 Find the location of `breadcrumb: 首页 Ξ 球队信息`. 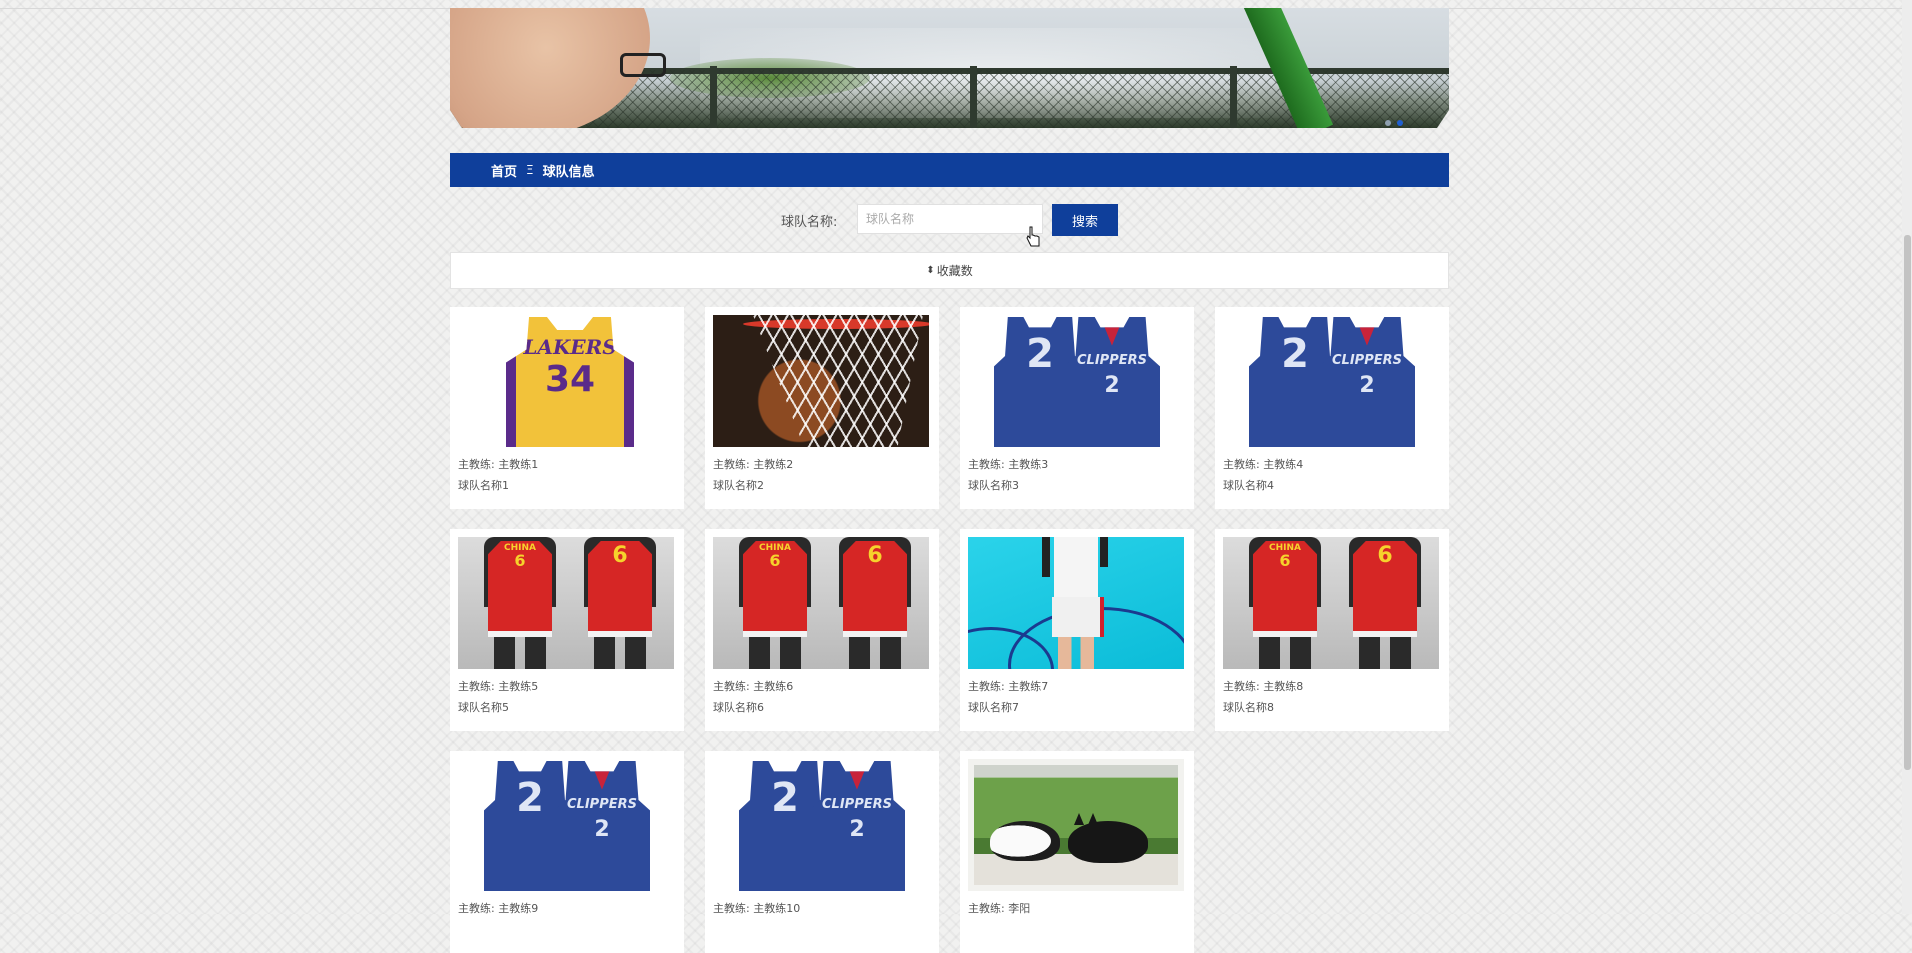

breadcrumb: 首页 Ξ 球队信息 is located at coordinates (949, 170).